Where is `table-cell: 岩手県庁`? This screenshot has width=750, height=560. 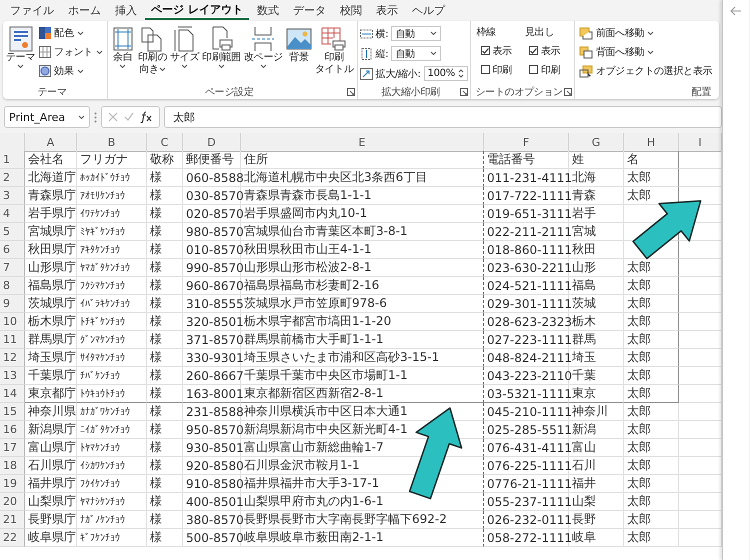
table-cell: 岩手県庁 is located at coordinates (51, 214).